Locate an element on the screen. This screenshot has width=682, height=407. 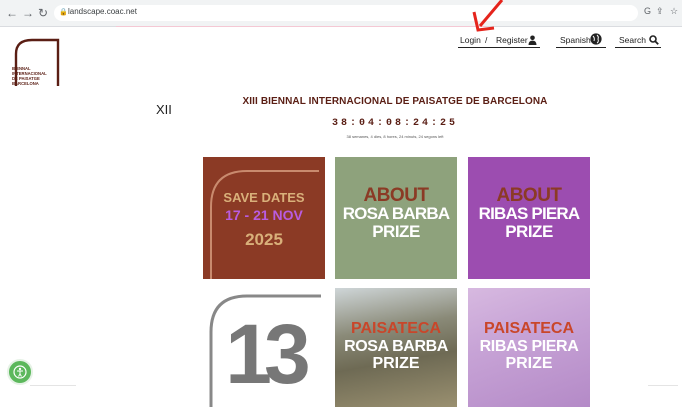
save-dates-tile: SAVE DATES 17 - 21 NOV 2025 is located at coordinates (264, 218).